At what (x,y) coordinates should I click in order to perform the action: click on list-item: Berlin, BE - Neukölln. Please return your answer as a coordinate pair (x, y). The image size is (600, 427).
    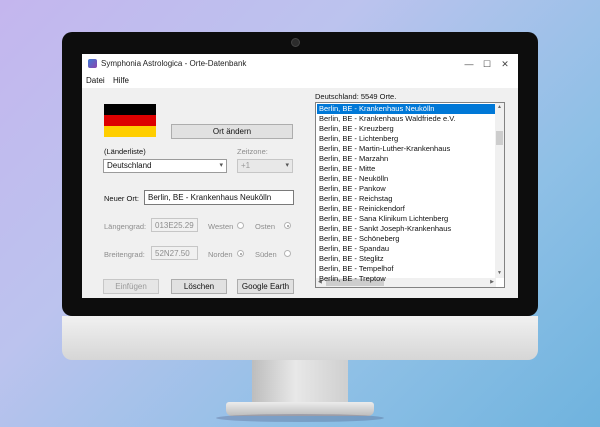
    Looking at the image, I should click on (406, 179).